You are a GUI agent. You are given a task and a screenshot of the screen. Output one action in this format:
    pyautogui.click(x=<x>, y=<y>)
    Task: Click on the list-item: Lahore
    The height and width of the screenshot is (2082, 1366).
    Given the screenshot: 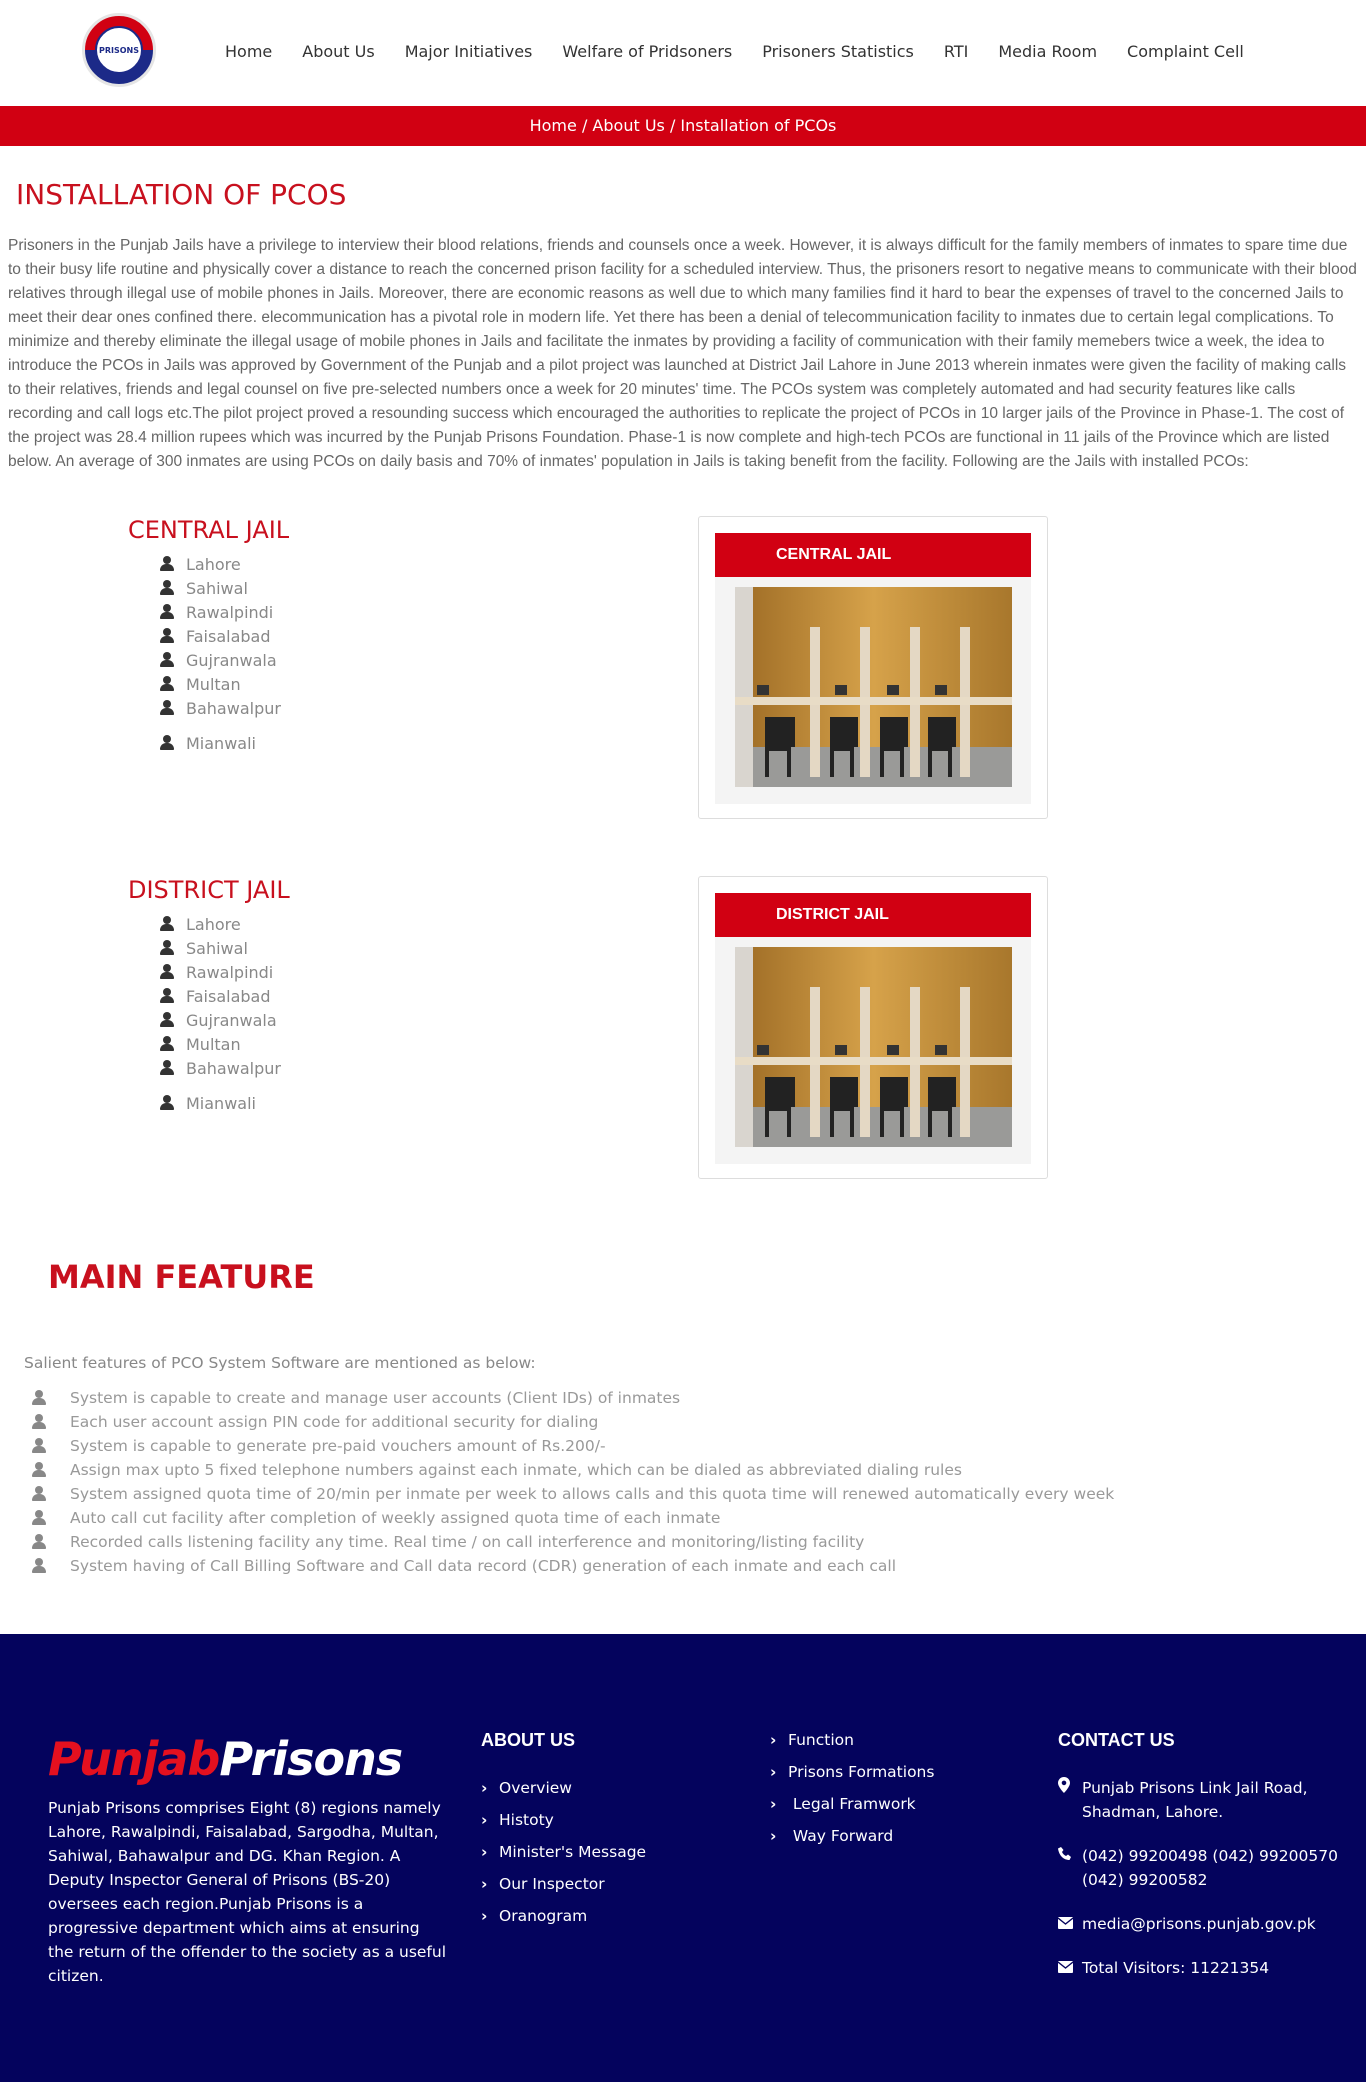 What is the action you would take?
    pyautogui.click(x=220, y=924)
    